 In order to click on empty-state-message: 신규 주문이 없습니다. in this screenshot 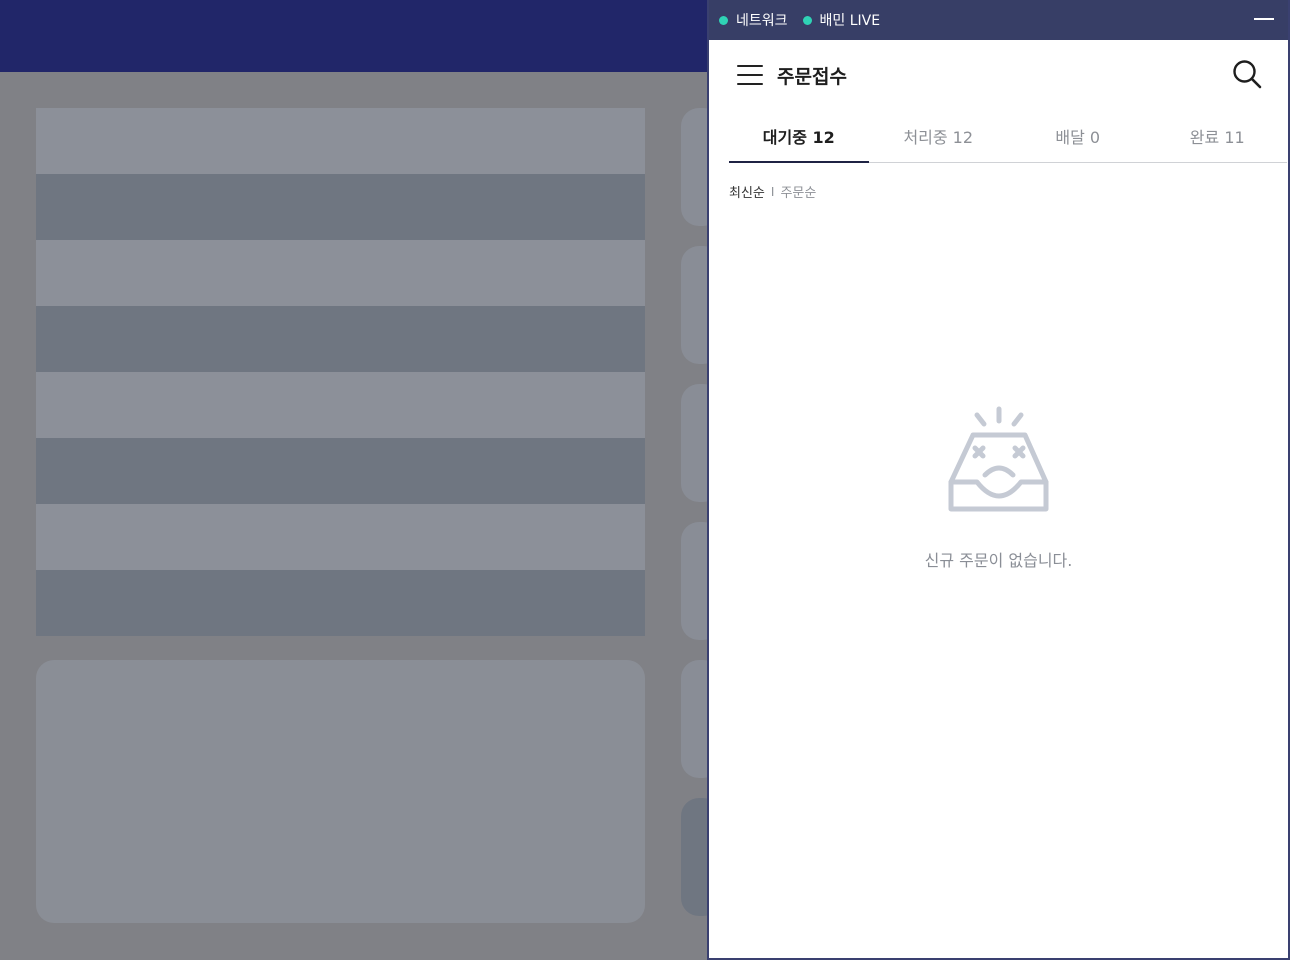, I will do `click(998, 560)`.